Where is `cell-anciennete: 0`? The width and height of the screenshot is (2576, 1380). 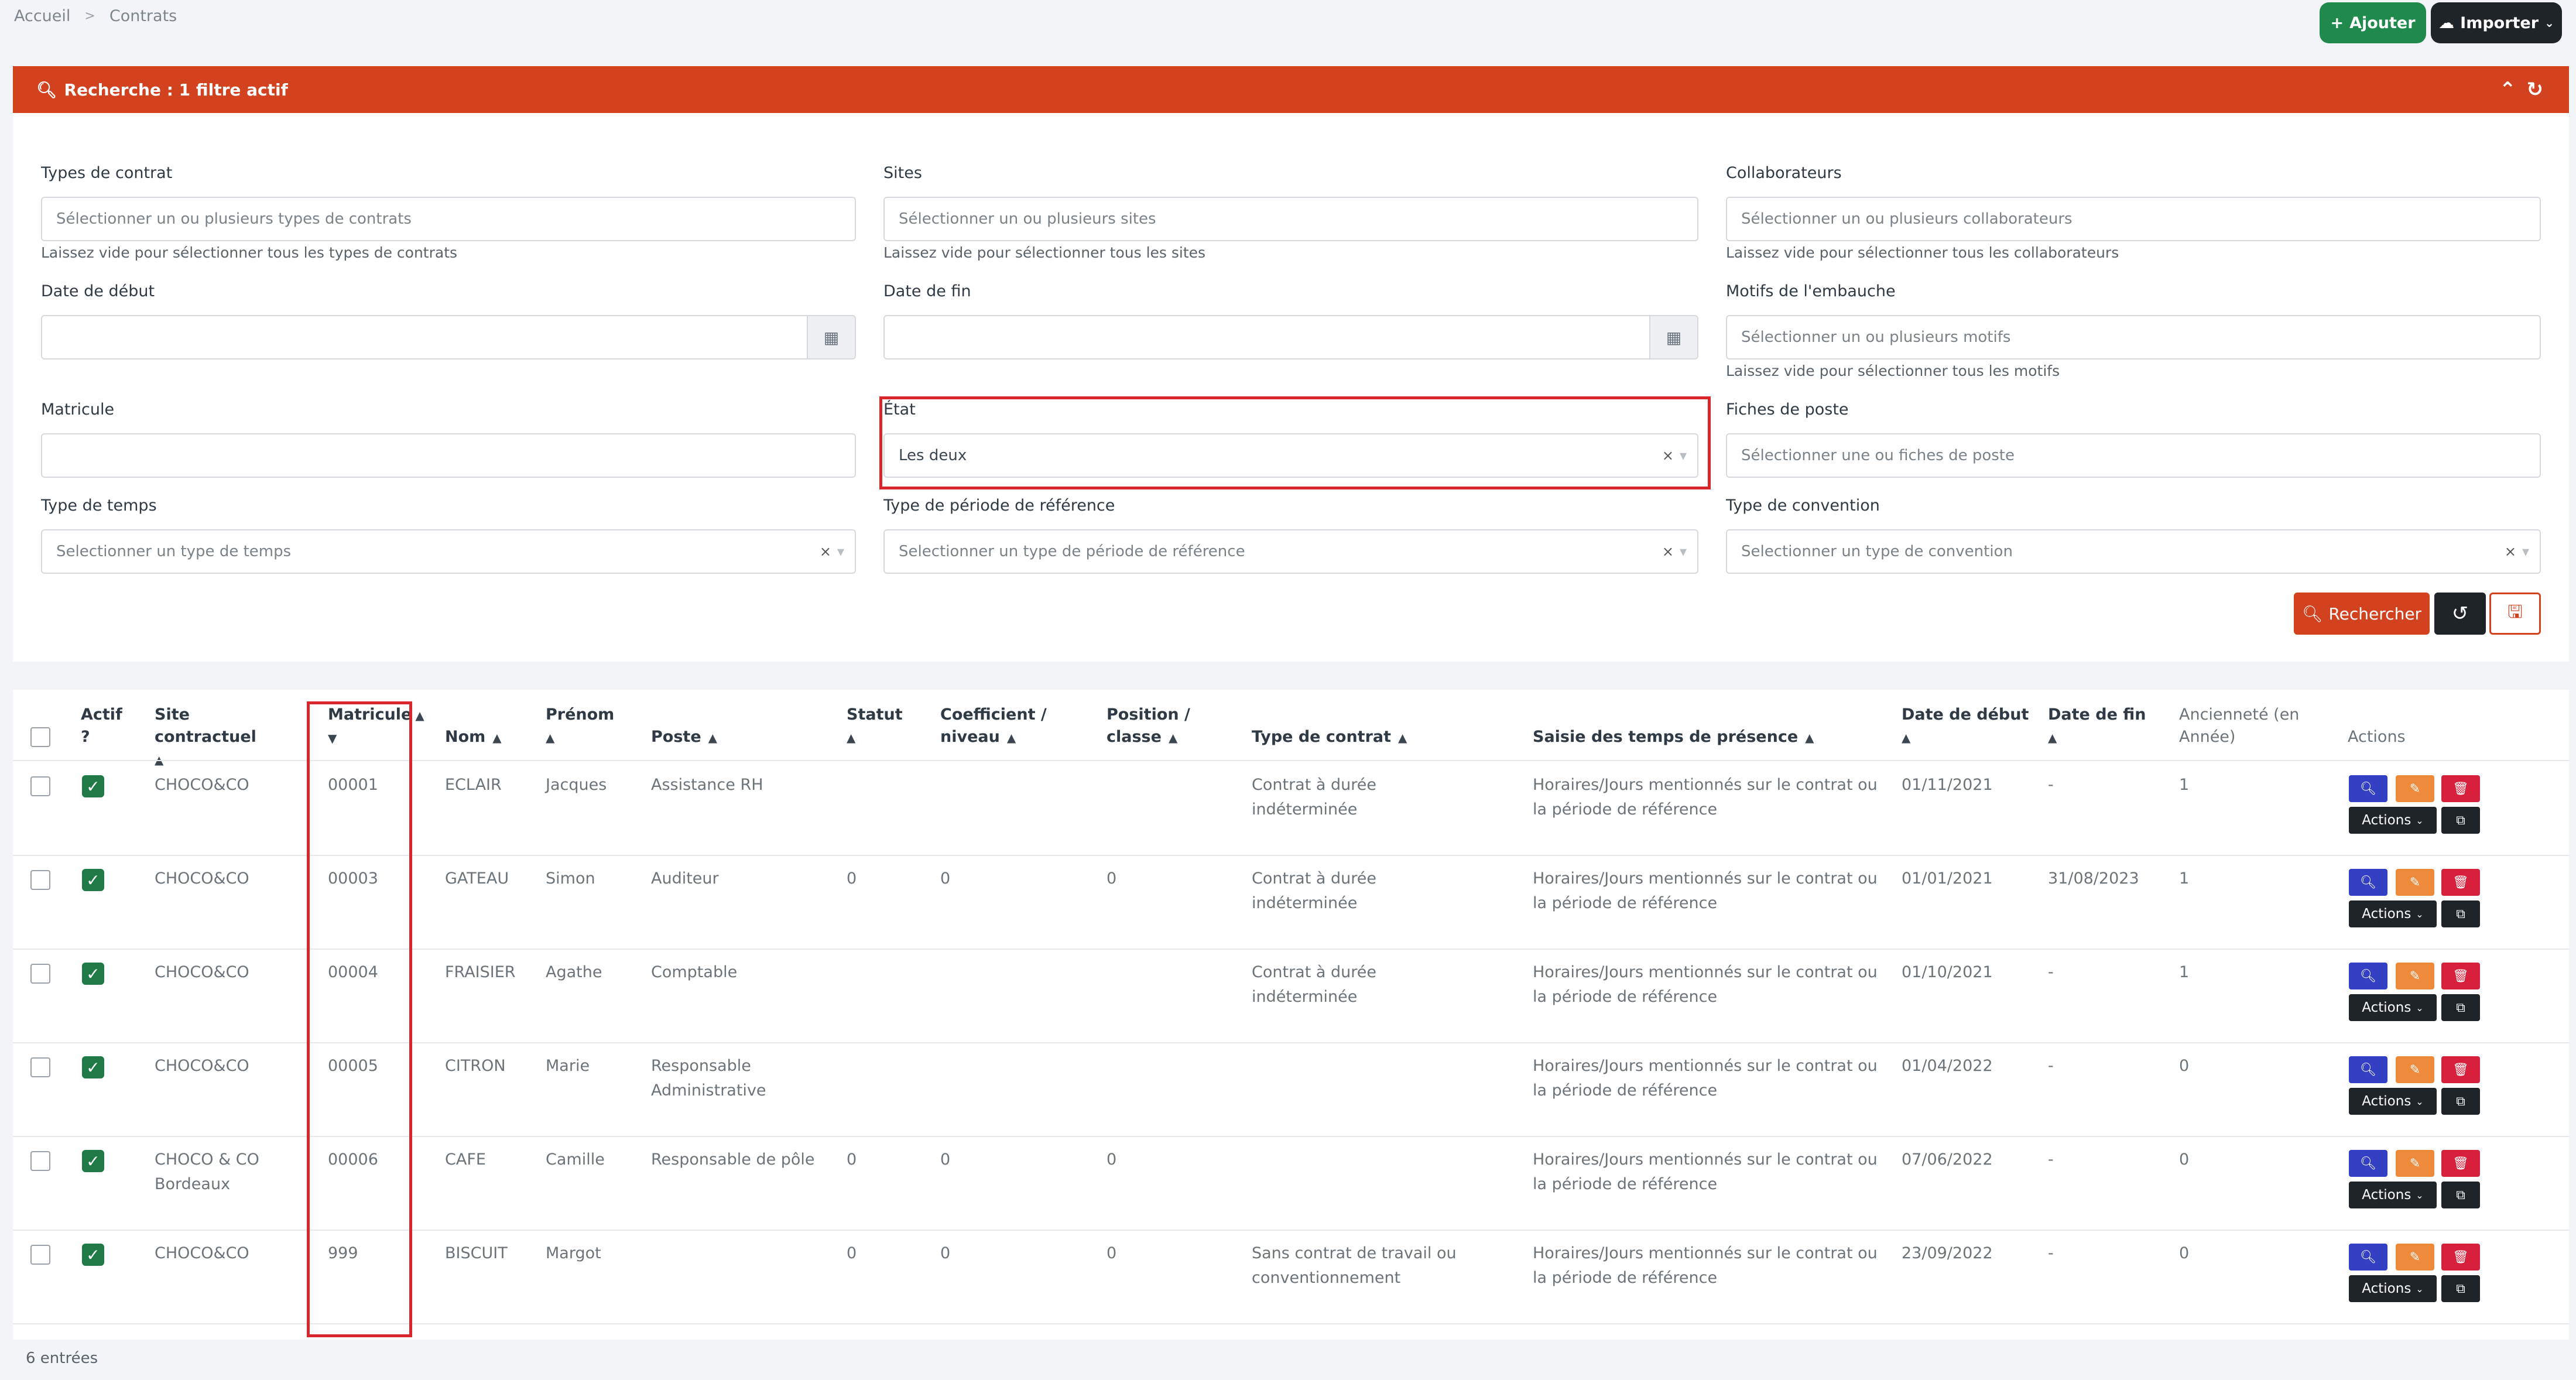 cell-anciennete: 0 is located at coordinates (2184, 1253).